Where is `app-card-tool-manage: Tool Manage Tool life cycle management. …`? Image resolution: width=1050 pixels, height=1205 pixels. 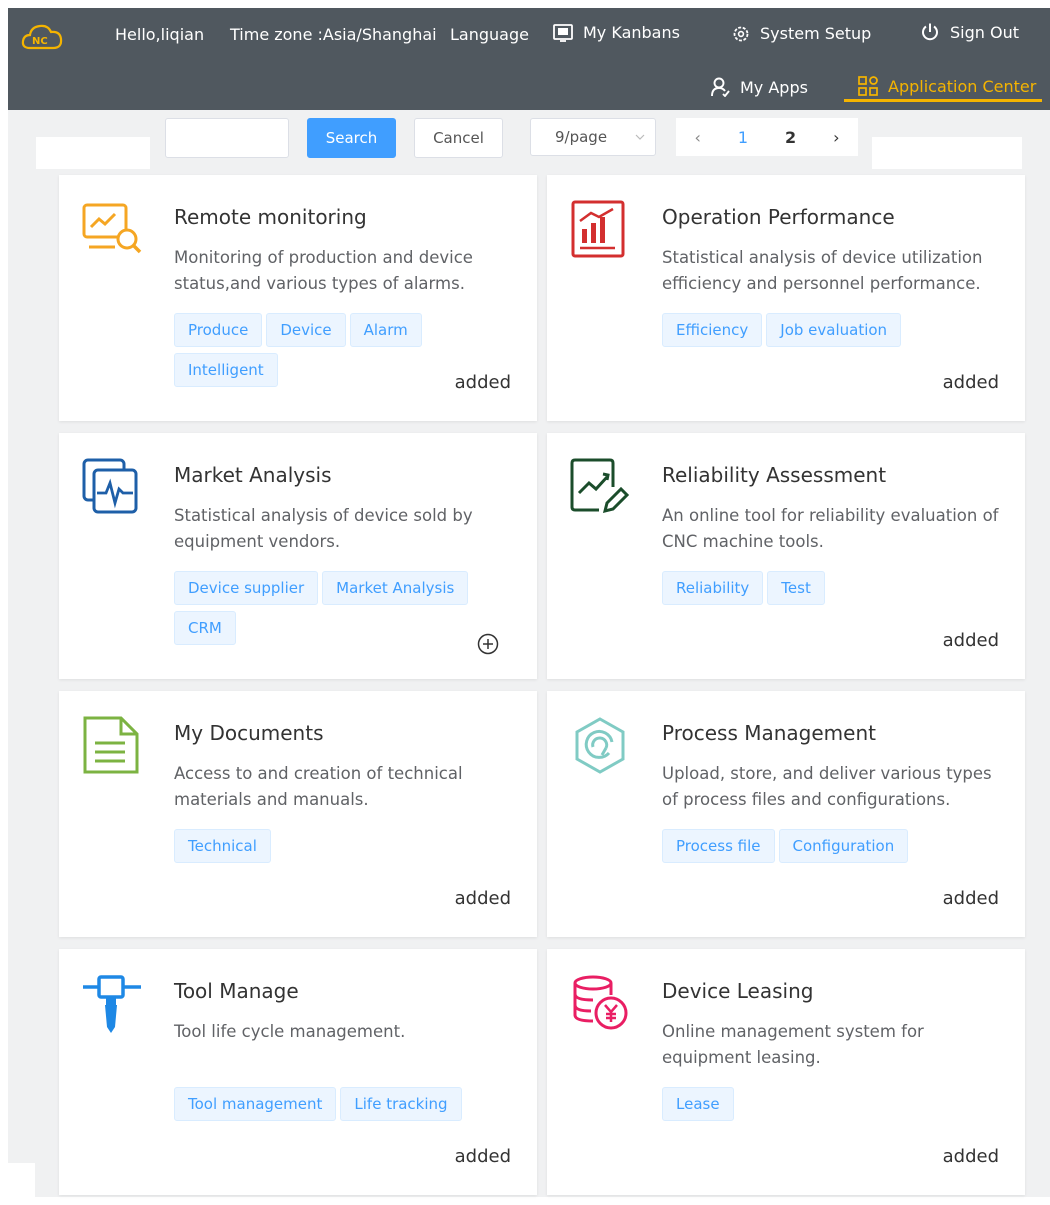 app-card-tool-manage: Tool Manage Tool life cycle management. … is located at coordinates (298, 1072).